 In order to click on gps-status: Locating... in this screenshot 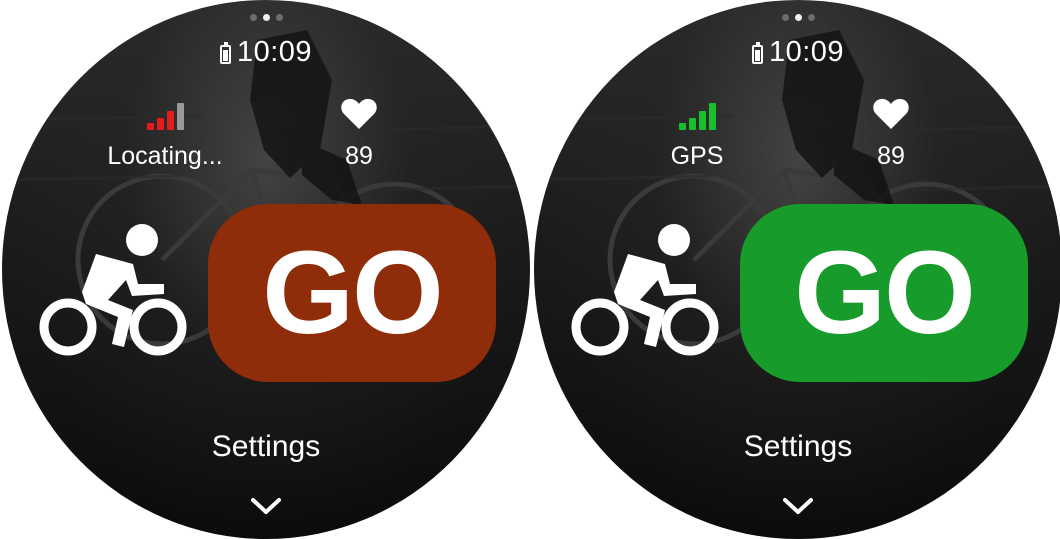, I will do `click(165, 134)`.